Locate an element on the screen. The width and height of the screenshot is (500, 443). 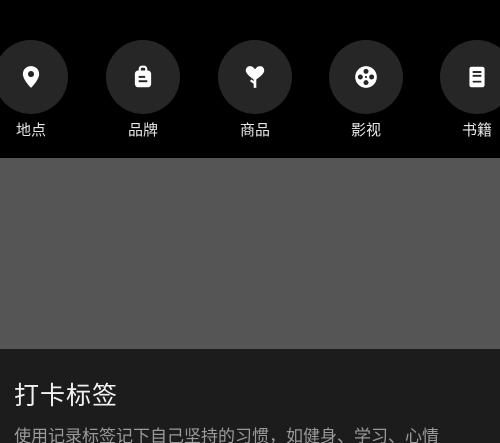
category-location: 地点 is located at coordinates (34, 95).